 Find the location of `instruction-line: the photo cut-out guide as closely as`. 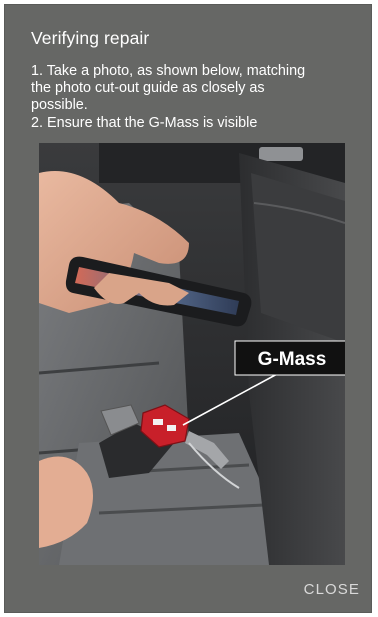

instruction-line: the photo cut-out guide as closely as is located at coordinates (148, 88).